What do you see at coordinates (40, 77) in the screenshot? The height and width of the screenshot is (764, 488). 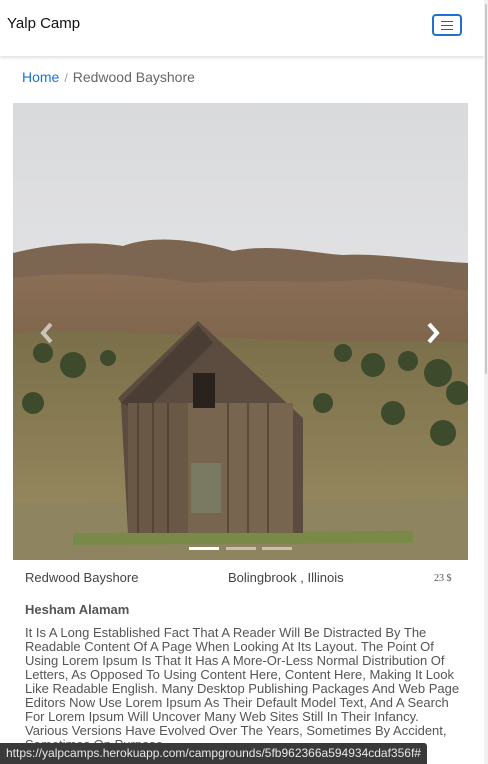 I see `breadcrumb-home-link: Home` at bounding box center [40, 77].